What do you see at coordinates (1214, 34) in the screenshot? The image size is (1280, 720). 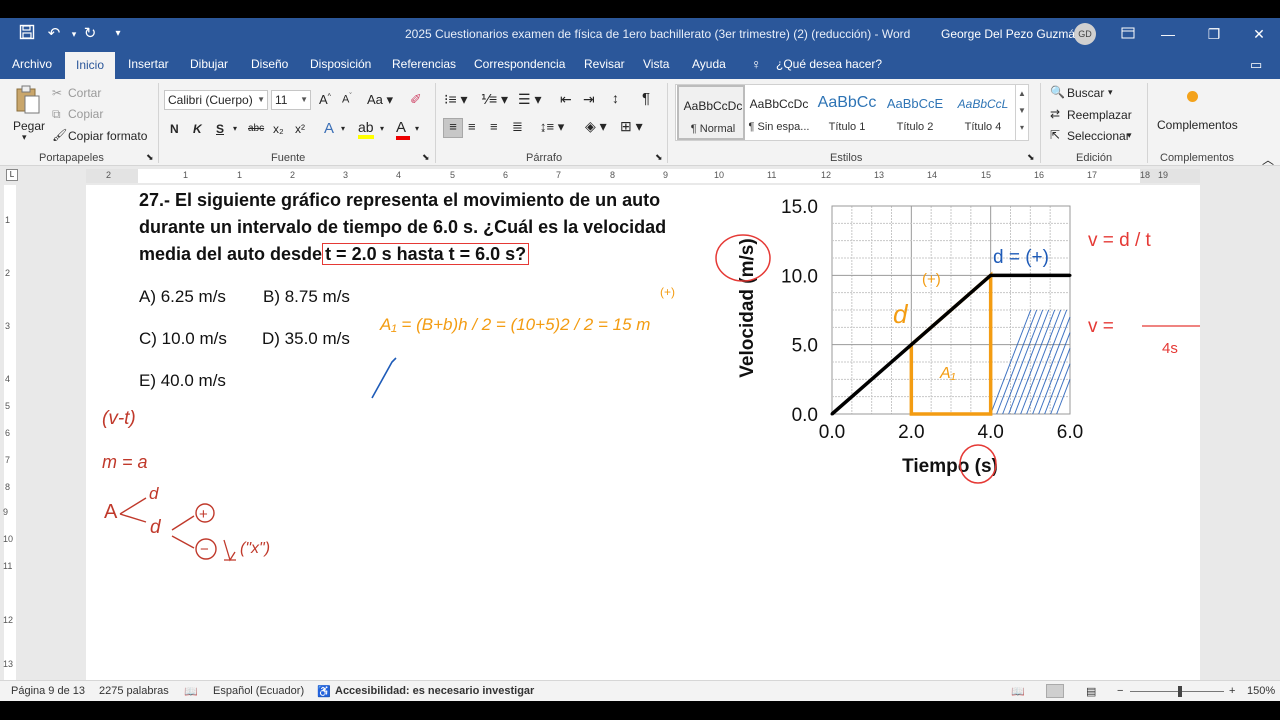 I see `restore-button: ❐` at bounding box center [1214, 34].